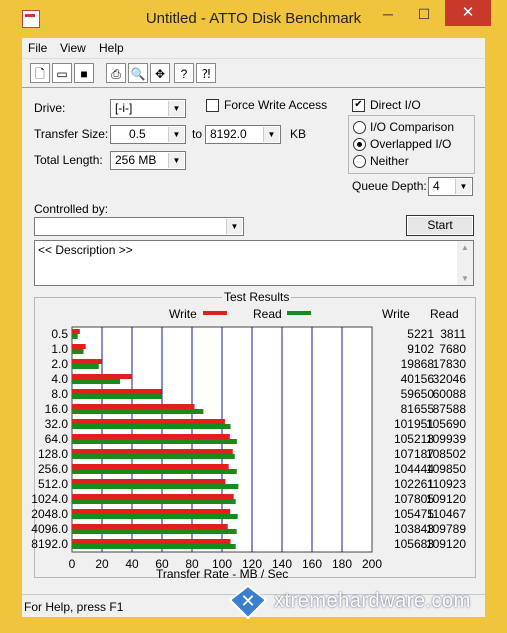 The height and width of the screenshot is (633, 507). Describe the element at coordinates (446, 529) in the screenshot. I see `read-value: 109789` at that location.